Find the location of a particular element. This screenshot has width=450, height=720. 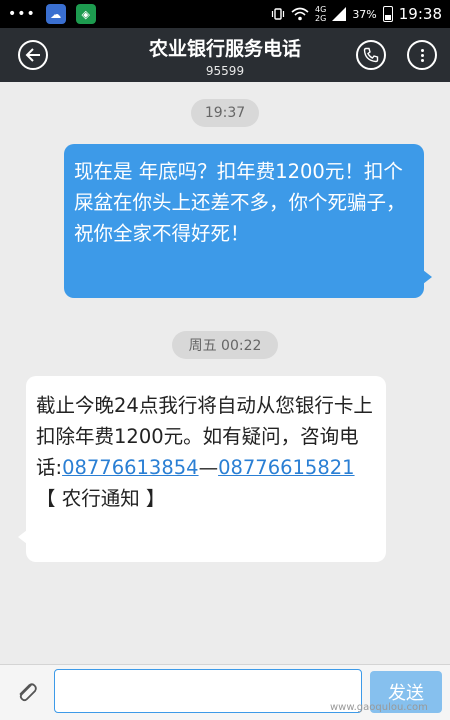

conversation-header: 农业银行服务电话 95599 is located at coordinates (225, 55).